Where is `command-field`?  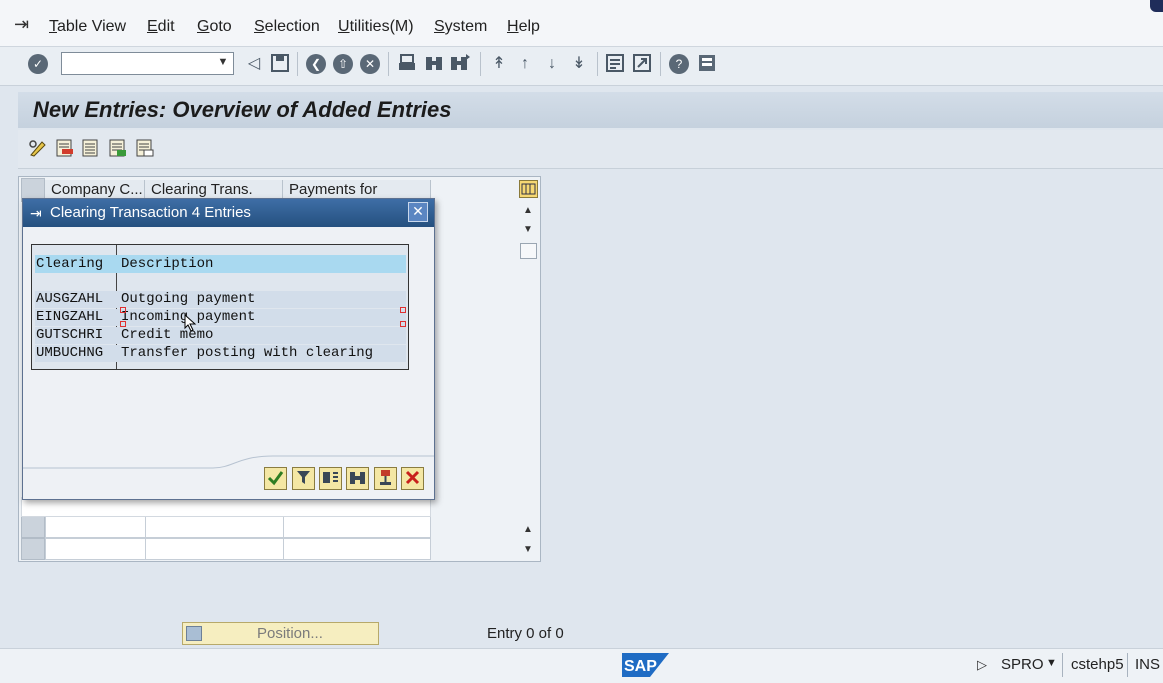
command-field is located at coordinates (147, 63).